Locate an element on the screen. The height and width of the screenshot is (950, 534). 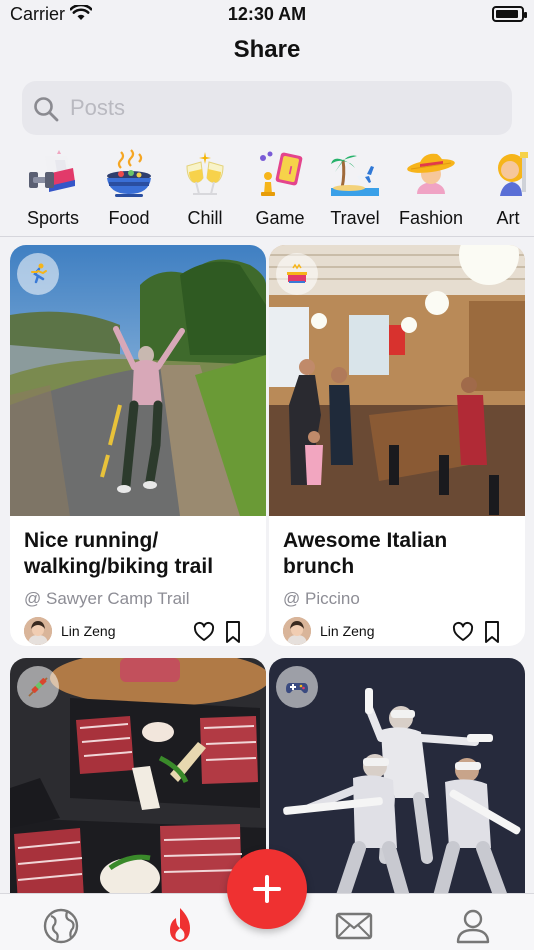
post-location: @ Piccino is located at coordinates (321, 599).